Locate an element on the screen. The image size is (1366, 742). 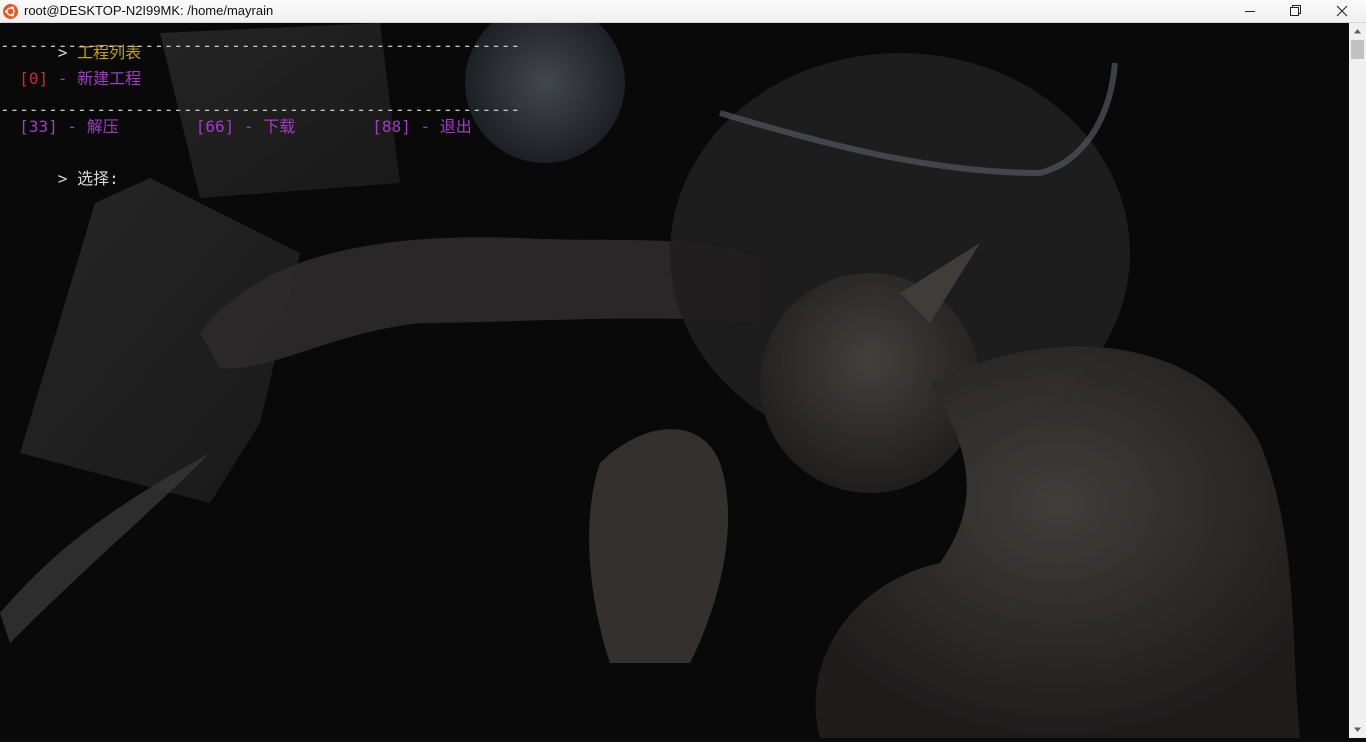
arrow-down-icon is located at coordinates (1357, 729).